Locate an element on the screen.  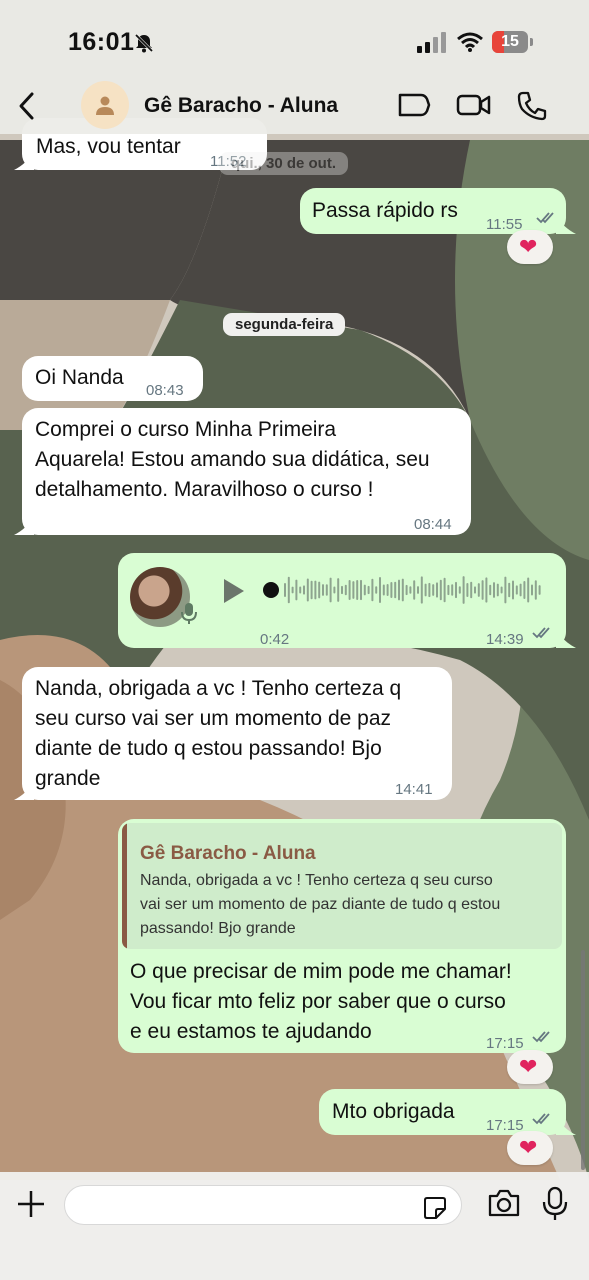
clock: 16:01 is located at coordinates (101, 42).